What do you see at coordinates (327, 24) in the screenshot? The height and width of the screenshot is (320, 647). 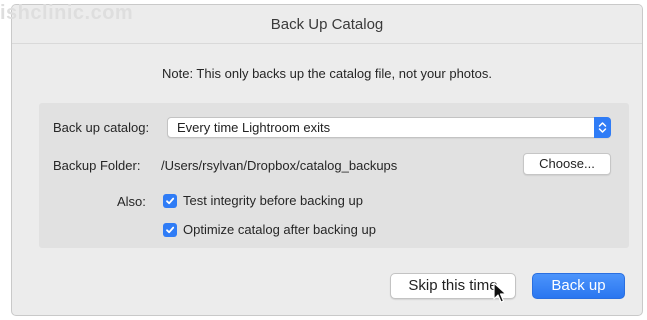 I see `dialog-title: Back Up Catalog` at bounding box center [327, 24].